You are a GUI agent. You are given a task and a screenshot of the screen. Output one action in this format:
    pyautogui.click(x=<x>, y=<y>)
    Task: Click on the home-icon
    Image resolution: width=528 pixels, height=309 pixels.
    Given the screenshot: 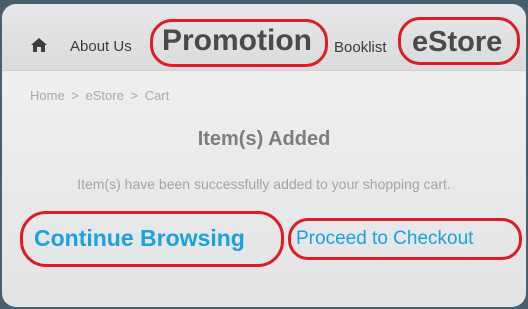 What is the action you would take?
    pyautogui.click(x=39, y=45)
    